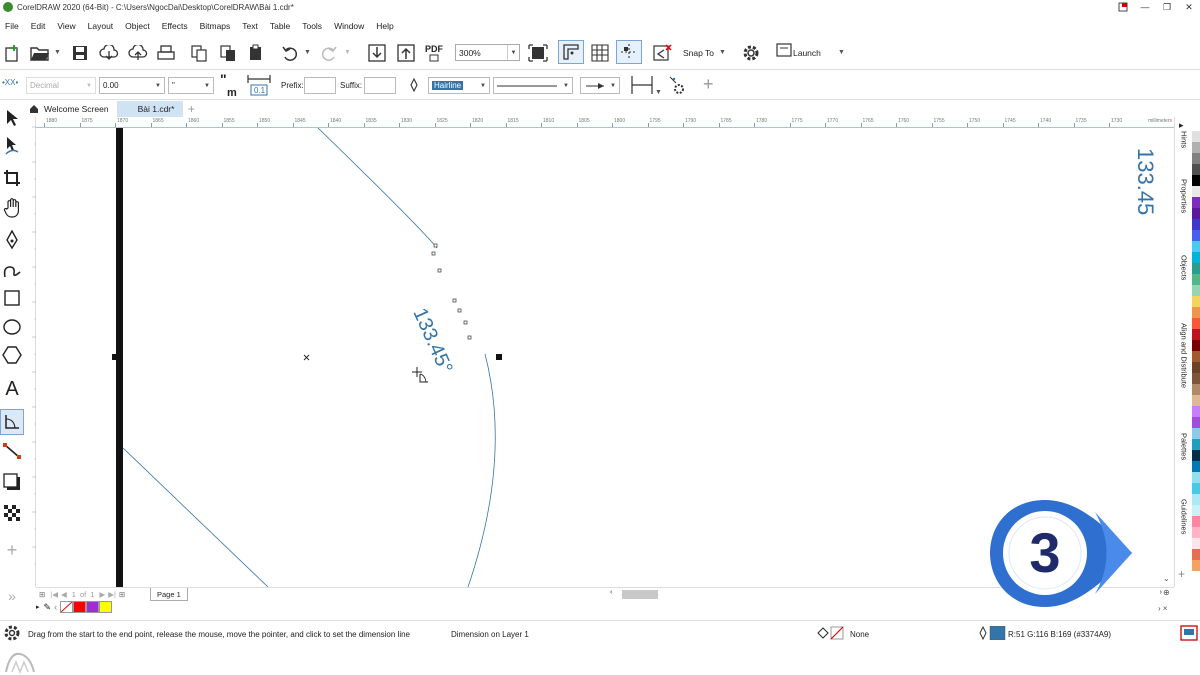 Image resolution: width=1200 pixels, height=675 pixels. Describe the element at coordinates (12, 422) in the screenshot. I see `dimension-tool-icon` at that location.